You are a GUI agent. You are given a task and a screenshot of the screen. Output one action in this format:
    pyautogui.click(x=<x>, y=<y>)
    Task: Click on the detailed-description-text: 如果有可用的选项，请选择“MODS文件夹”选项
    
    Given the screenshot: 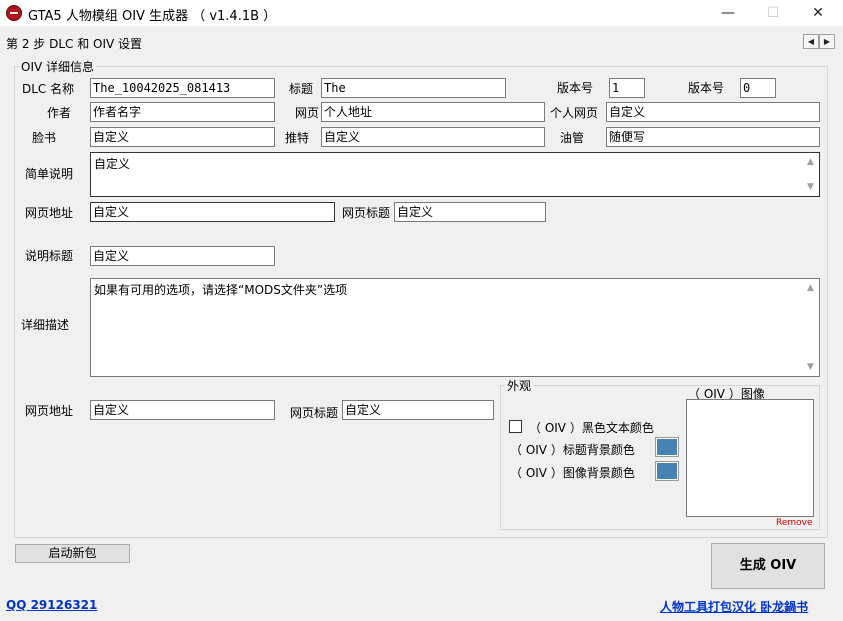 What is the action you would take?
    pyautogui.click(x=221, y=290)
    